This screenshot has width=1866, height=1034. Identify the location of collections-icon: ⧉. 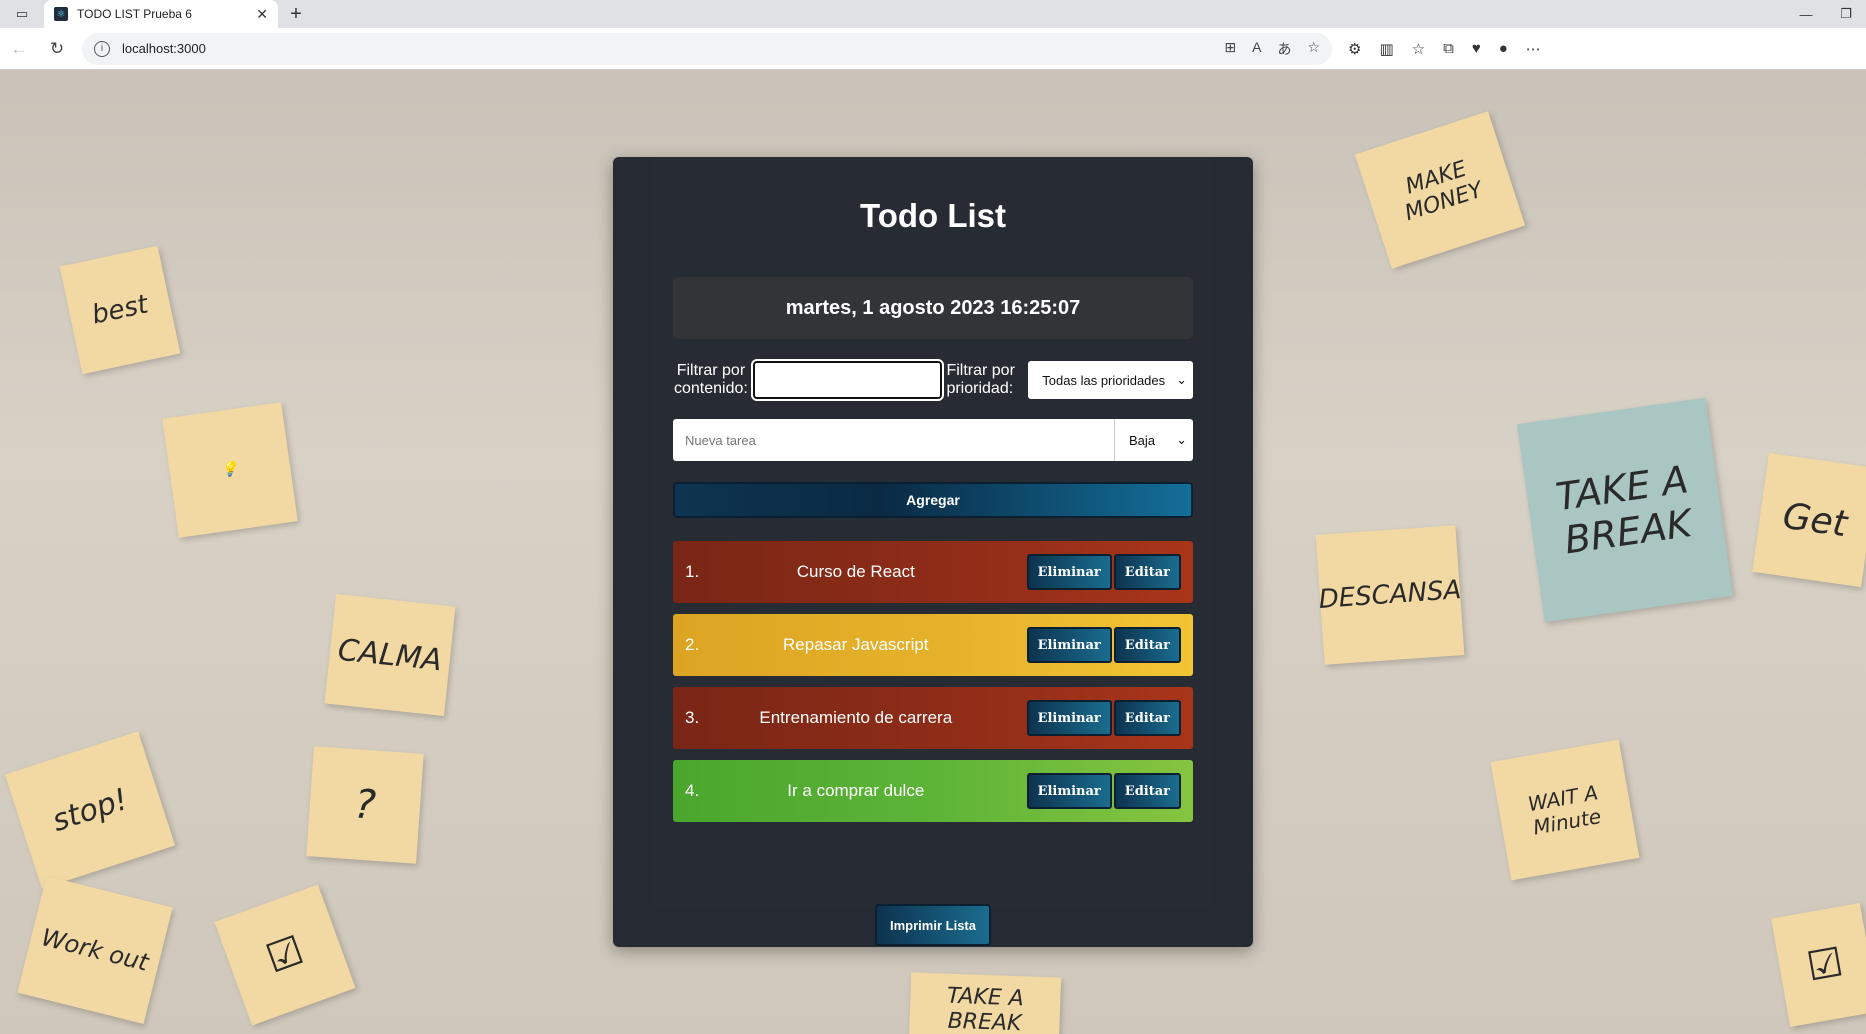
(1448, 49).